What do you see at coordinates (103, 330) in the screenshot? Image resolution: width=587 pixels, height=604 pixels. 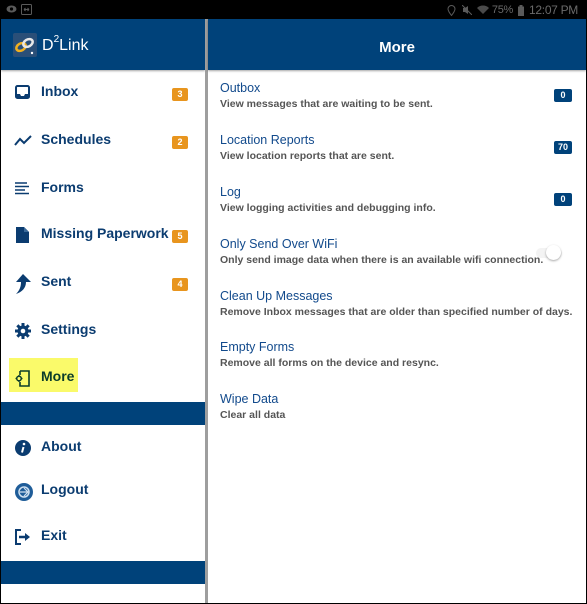 I see `sidebar-item-settings: Settings` at bounding box center [103, 330].